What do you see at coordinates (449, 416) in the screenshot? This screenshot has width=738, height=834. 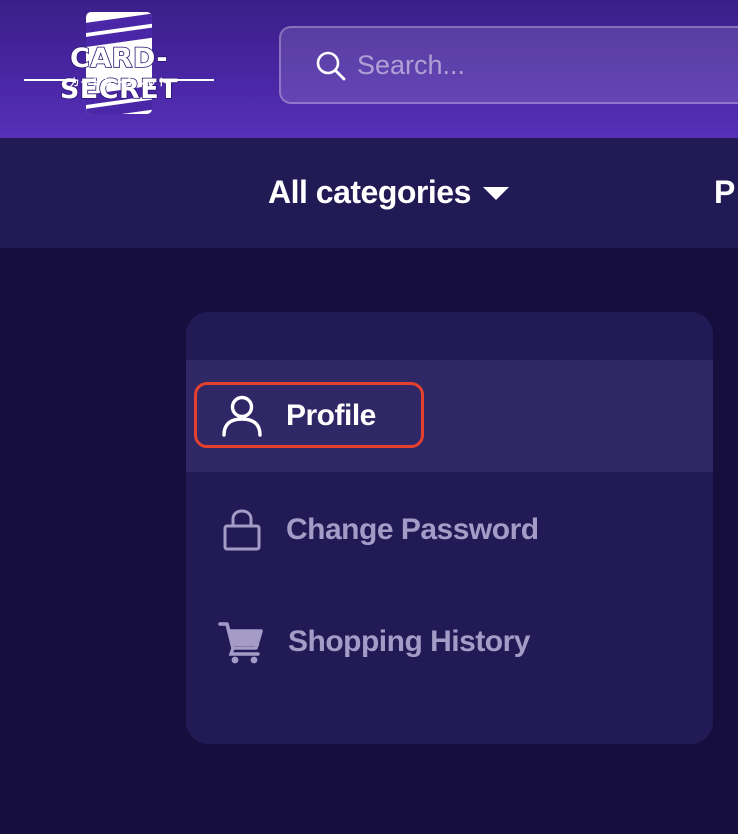 I see `menu-item-profile: Profile` at bounding box center [449, 416].